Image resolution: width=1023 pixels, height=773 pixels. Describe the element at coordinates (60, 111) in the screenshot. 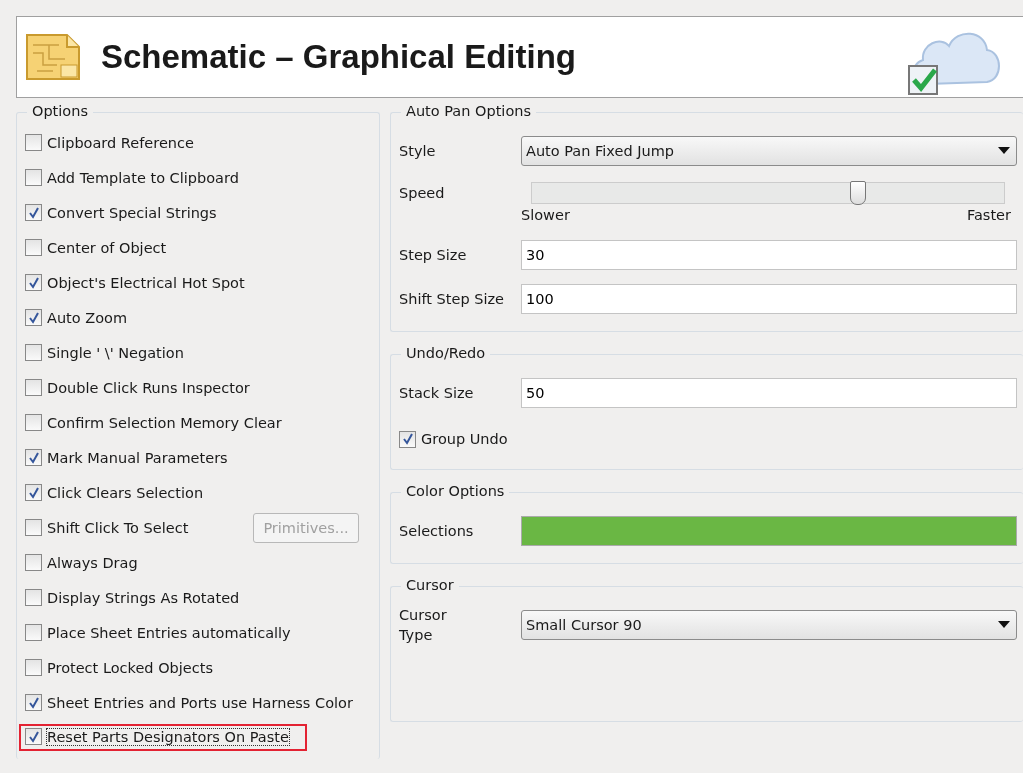

I see `group-title: Options` at that location.